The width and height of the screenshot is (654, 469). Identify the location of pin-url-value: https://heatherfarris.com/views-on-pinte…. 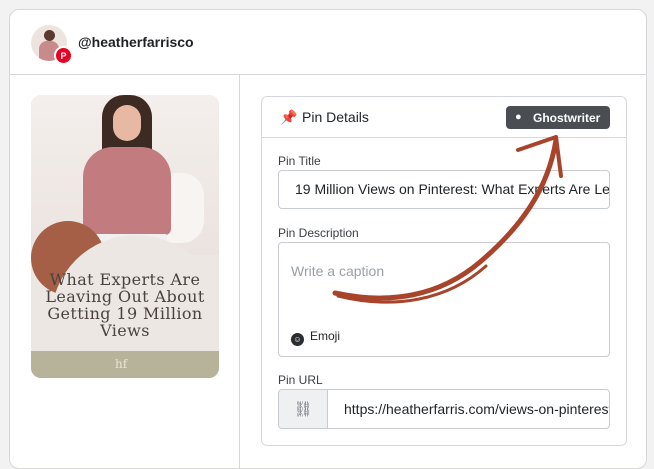
(477, 409).